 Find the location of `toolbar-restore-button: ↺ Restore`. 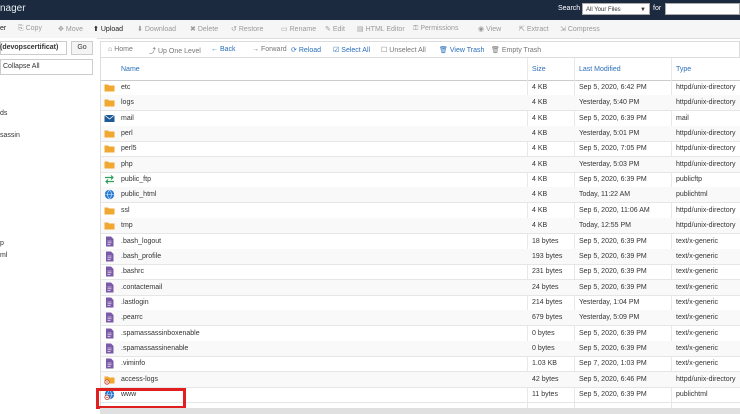

toolbar-restore-button: ↺ Restore is located at coordinates (247, 29).